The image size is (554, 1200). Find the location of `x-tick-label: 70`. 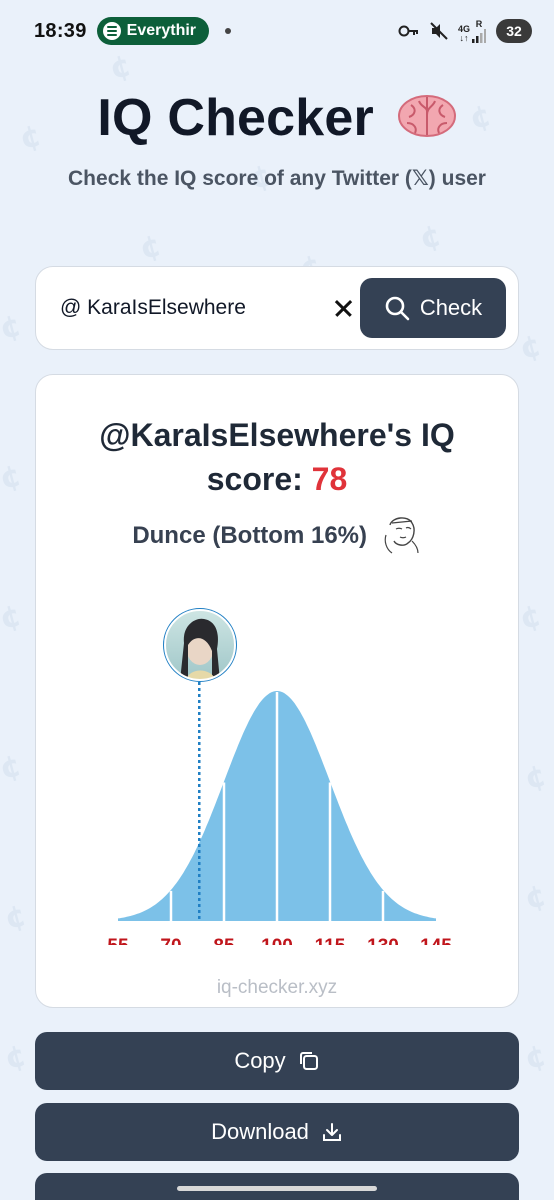

x-tick-label: 70 is located at coordinates (170, 940).